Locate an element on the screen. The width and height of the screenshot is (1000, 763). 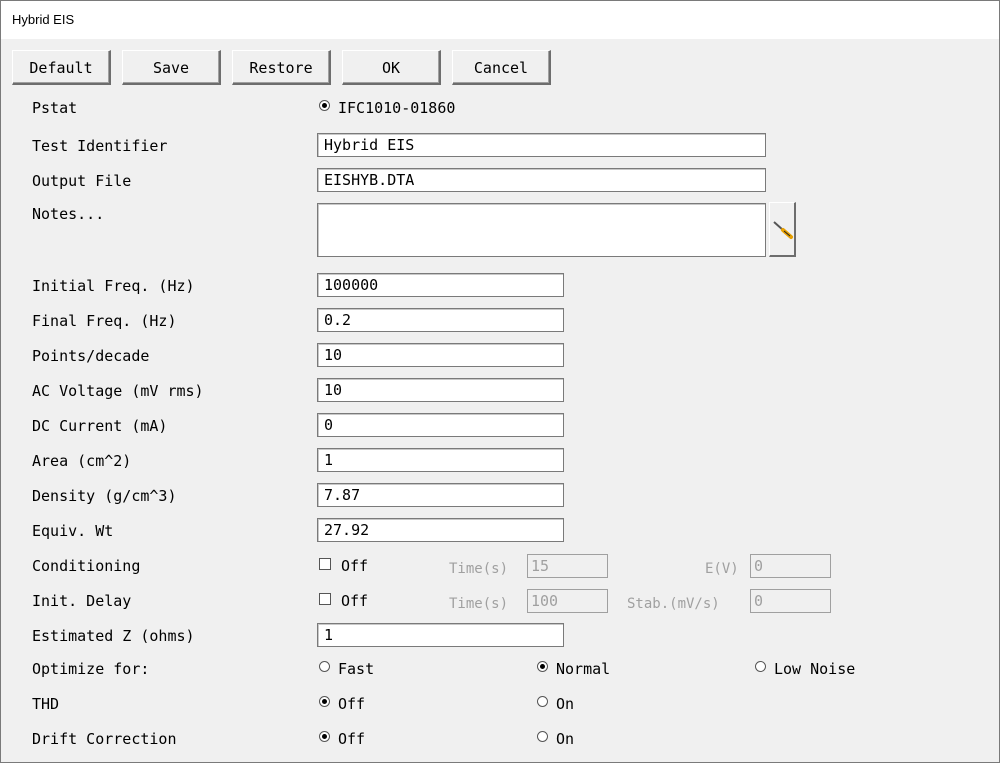
drift-radio-off: Off is located at coordinates (342, 739).